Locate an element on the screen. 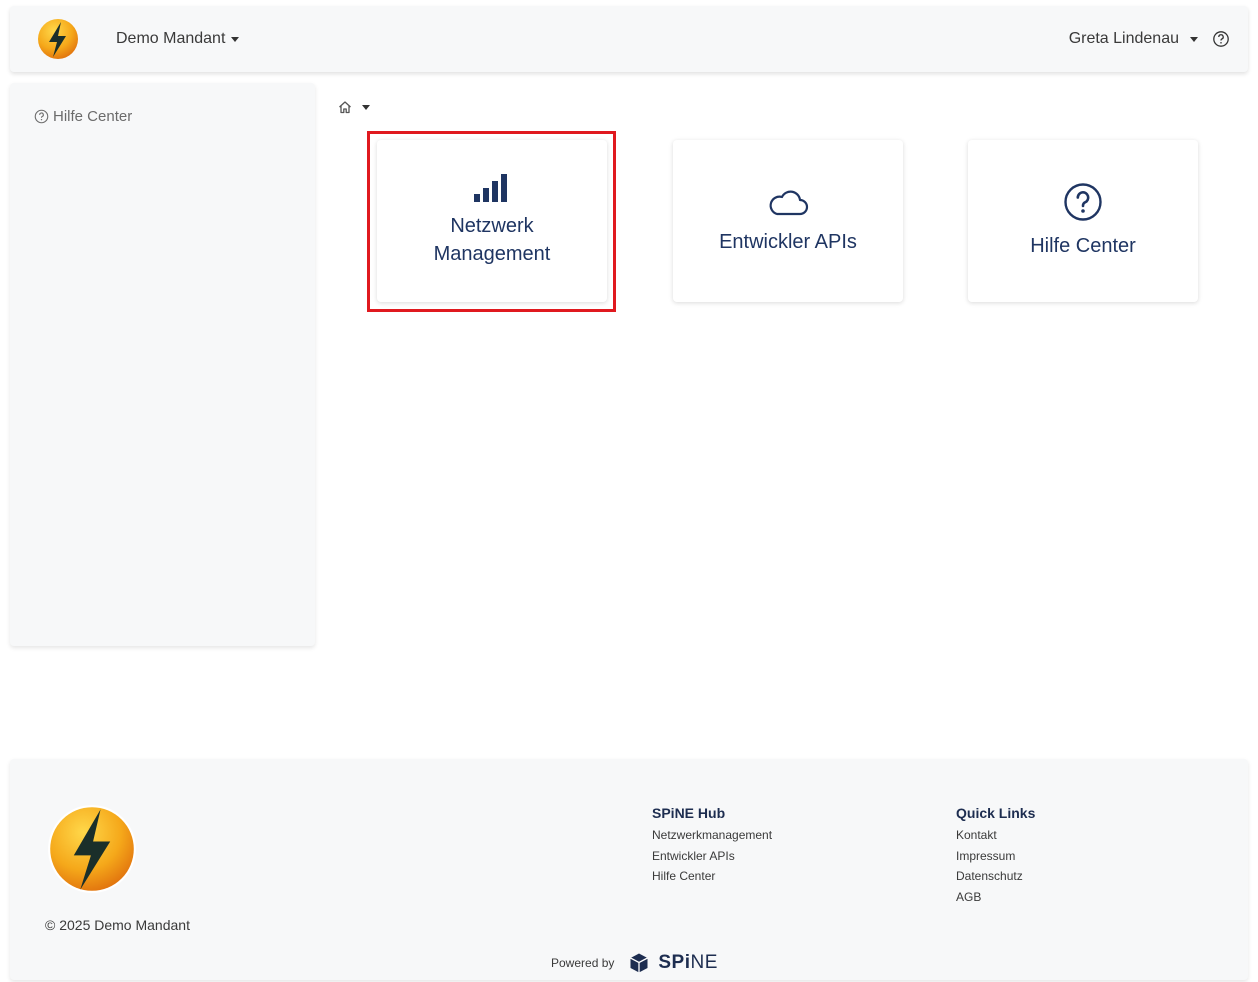 Image resolution: width=1258 pixels, height=982 pixels. sidebar-item-label: Hilfe Center is located at coordinates (93, 116).